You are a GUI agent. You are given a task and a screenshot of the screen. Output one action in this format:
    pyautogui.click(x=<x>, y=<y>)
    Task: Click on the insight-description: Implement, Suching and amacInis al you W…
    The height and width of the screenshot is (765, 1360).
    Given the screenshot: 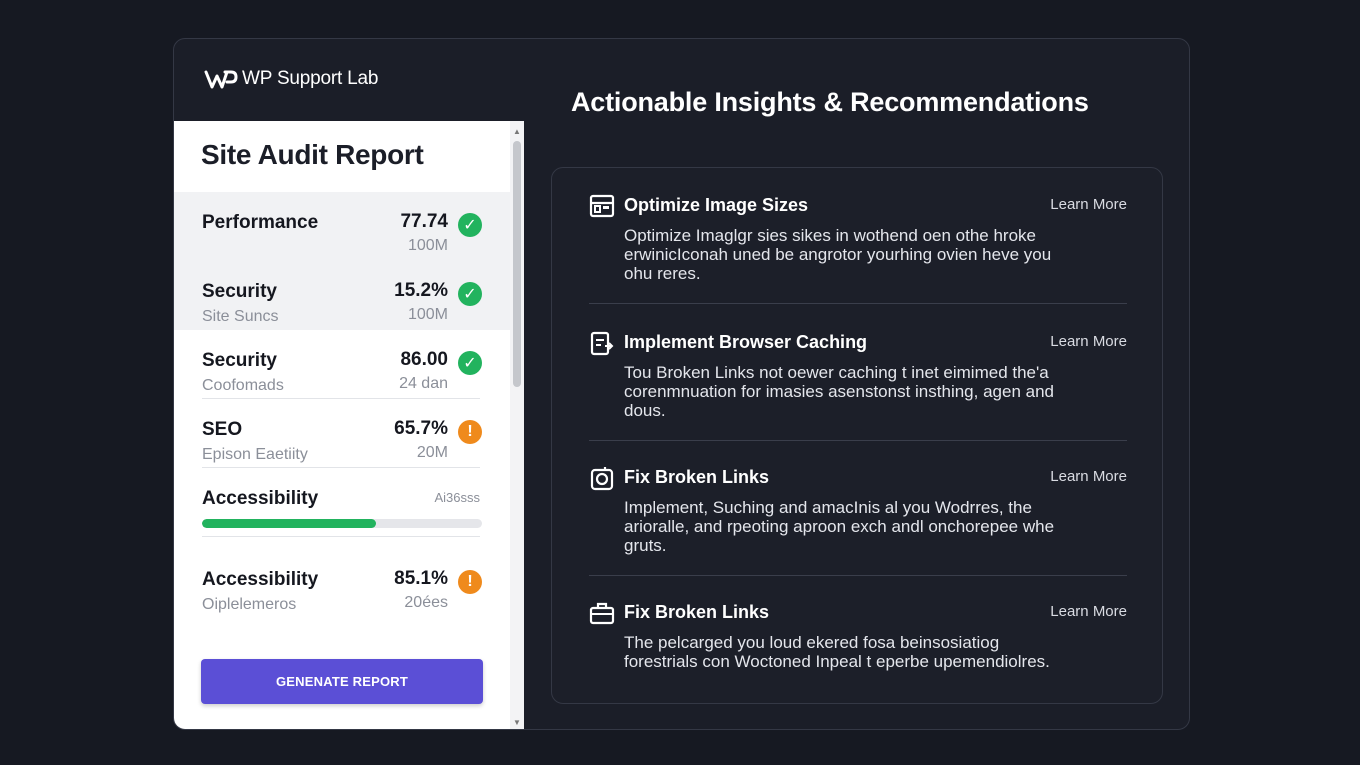 What is the action you would take?
    pyautogui.click(x=839, y=526)
    